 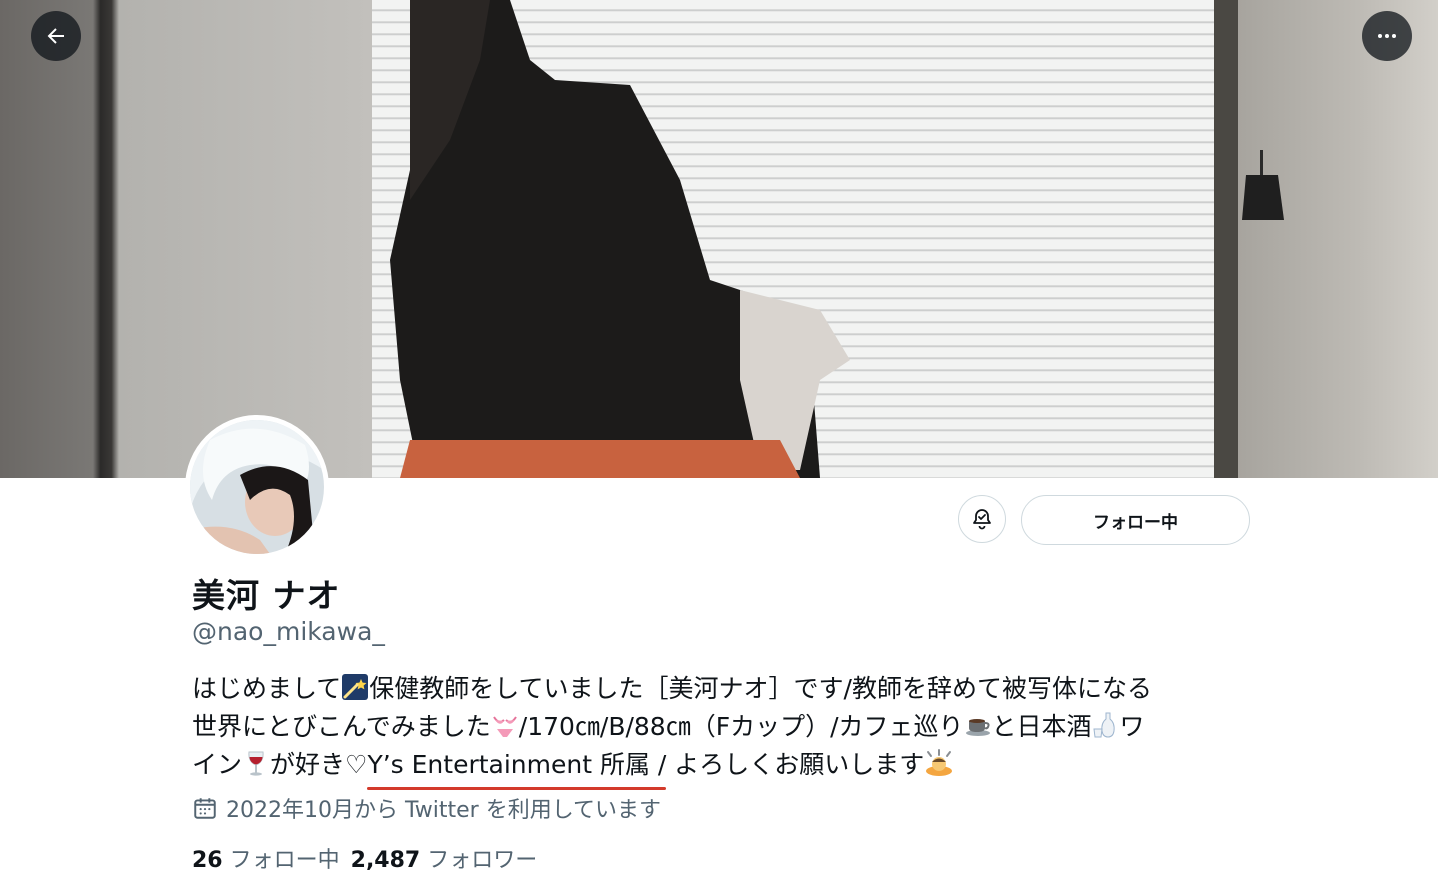 I want to click on joined-text: 2022年10月から Twitter を利用しています, so click(x=444, y=810).